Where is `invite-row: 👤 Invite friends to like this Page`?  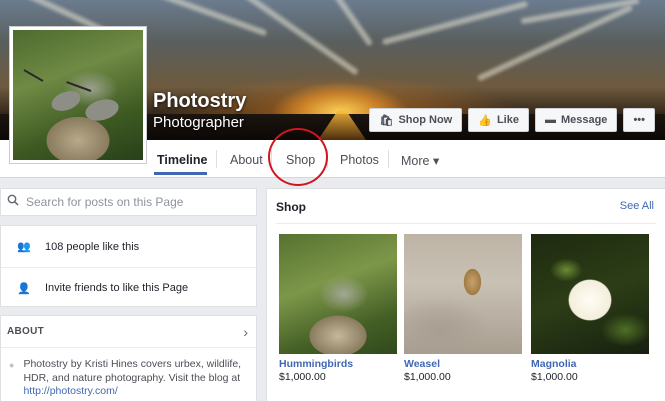
invite-row: 👤 Invite friends to like this Page is located at coordinates (129, 287).